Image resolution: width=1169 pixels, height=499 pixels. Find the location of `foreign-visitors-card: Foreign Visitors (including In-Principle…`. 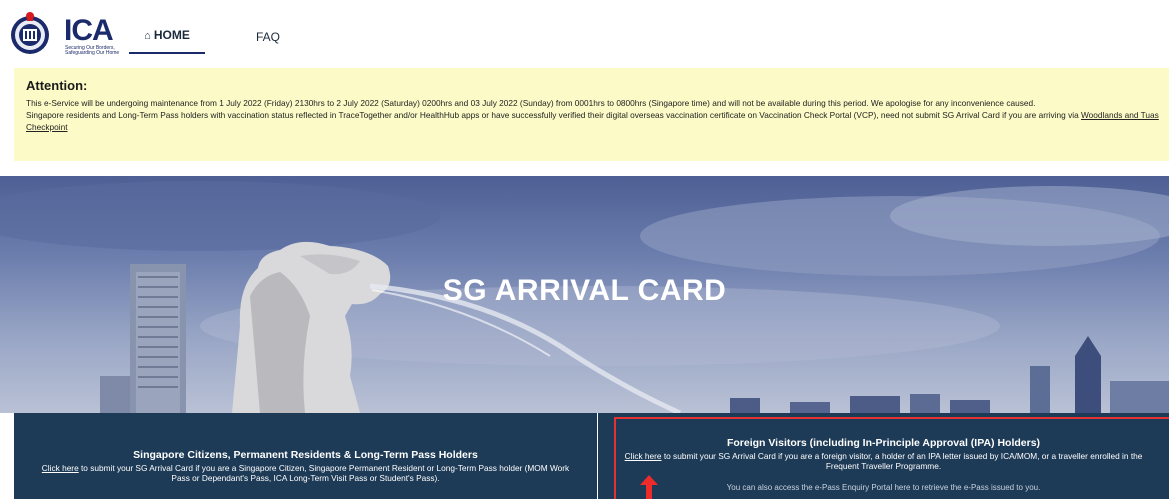

foreign-visitors-card: Foreign Visitors (including In-Principle… is located at coordinates (883, 456).